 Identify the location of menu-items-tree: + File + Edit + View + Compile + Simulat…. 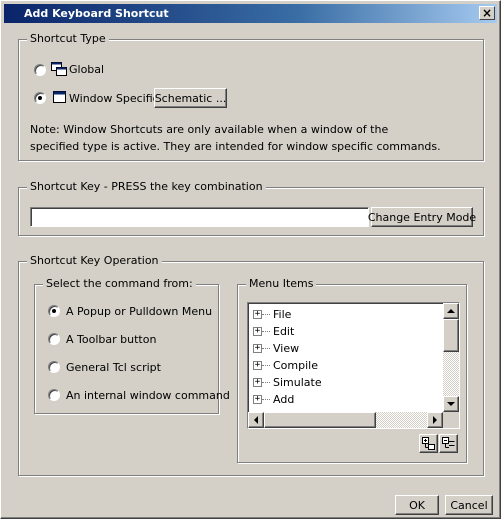
(353, 365).